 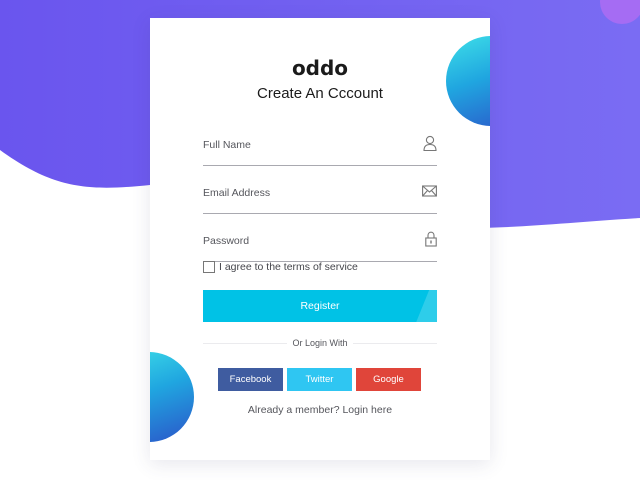 I want to click on divider-line-right, so click(x=395, y=343).